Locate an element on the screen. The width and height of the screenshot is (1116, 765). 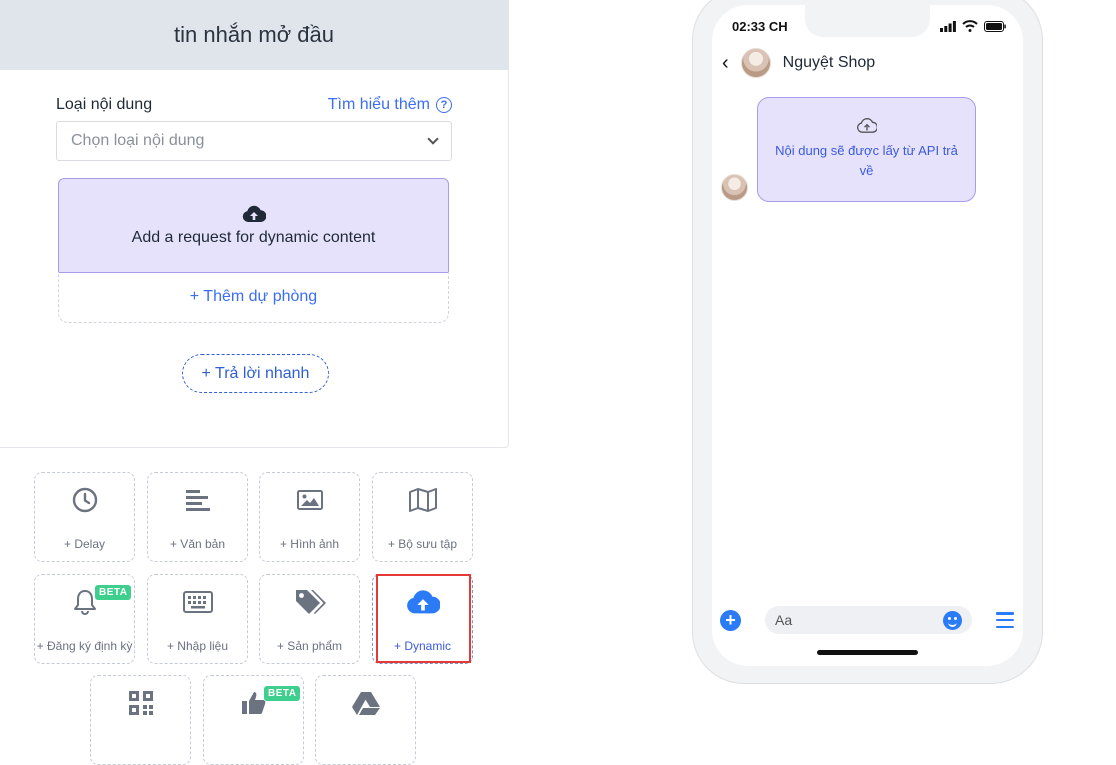
help-circle-icon: ? is located at coordinates (444, 105).